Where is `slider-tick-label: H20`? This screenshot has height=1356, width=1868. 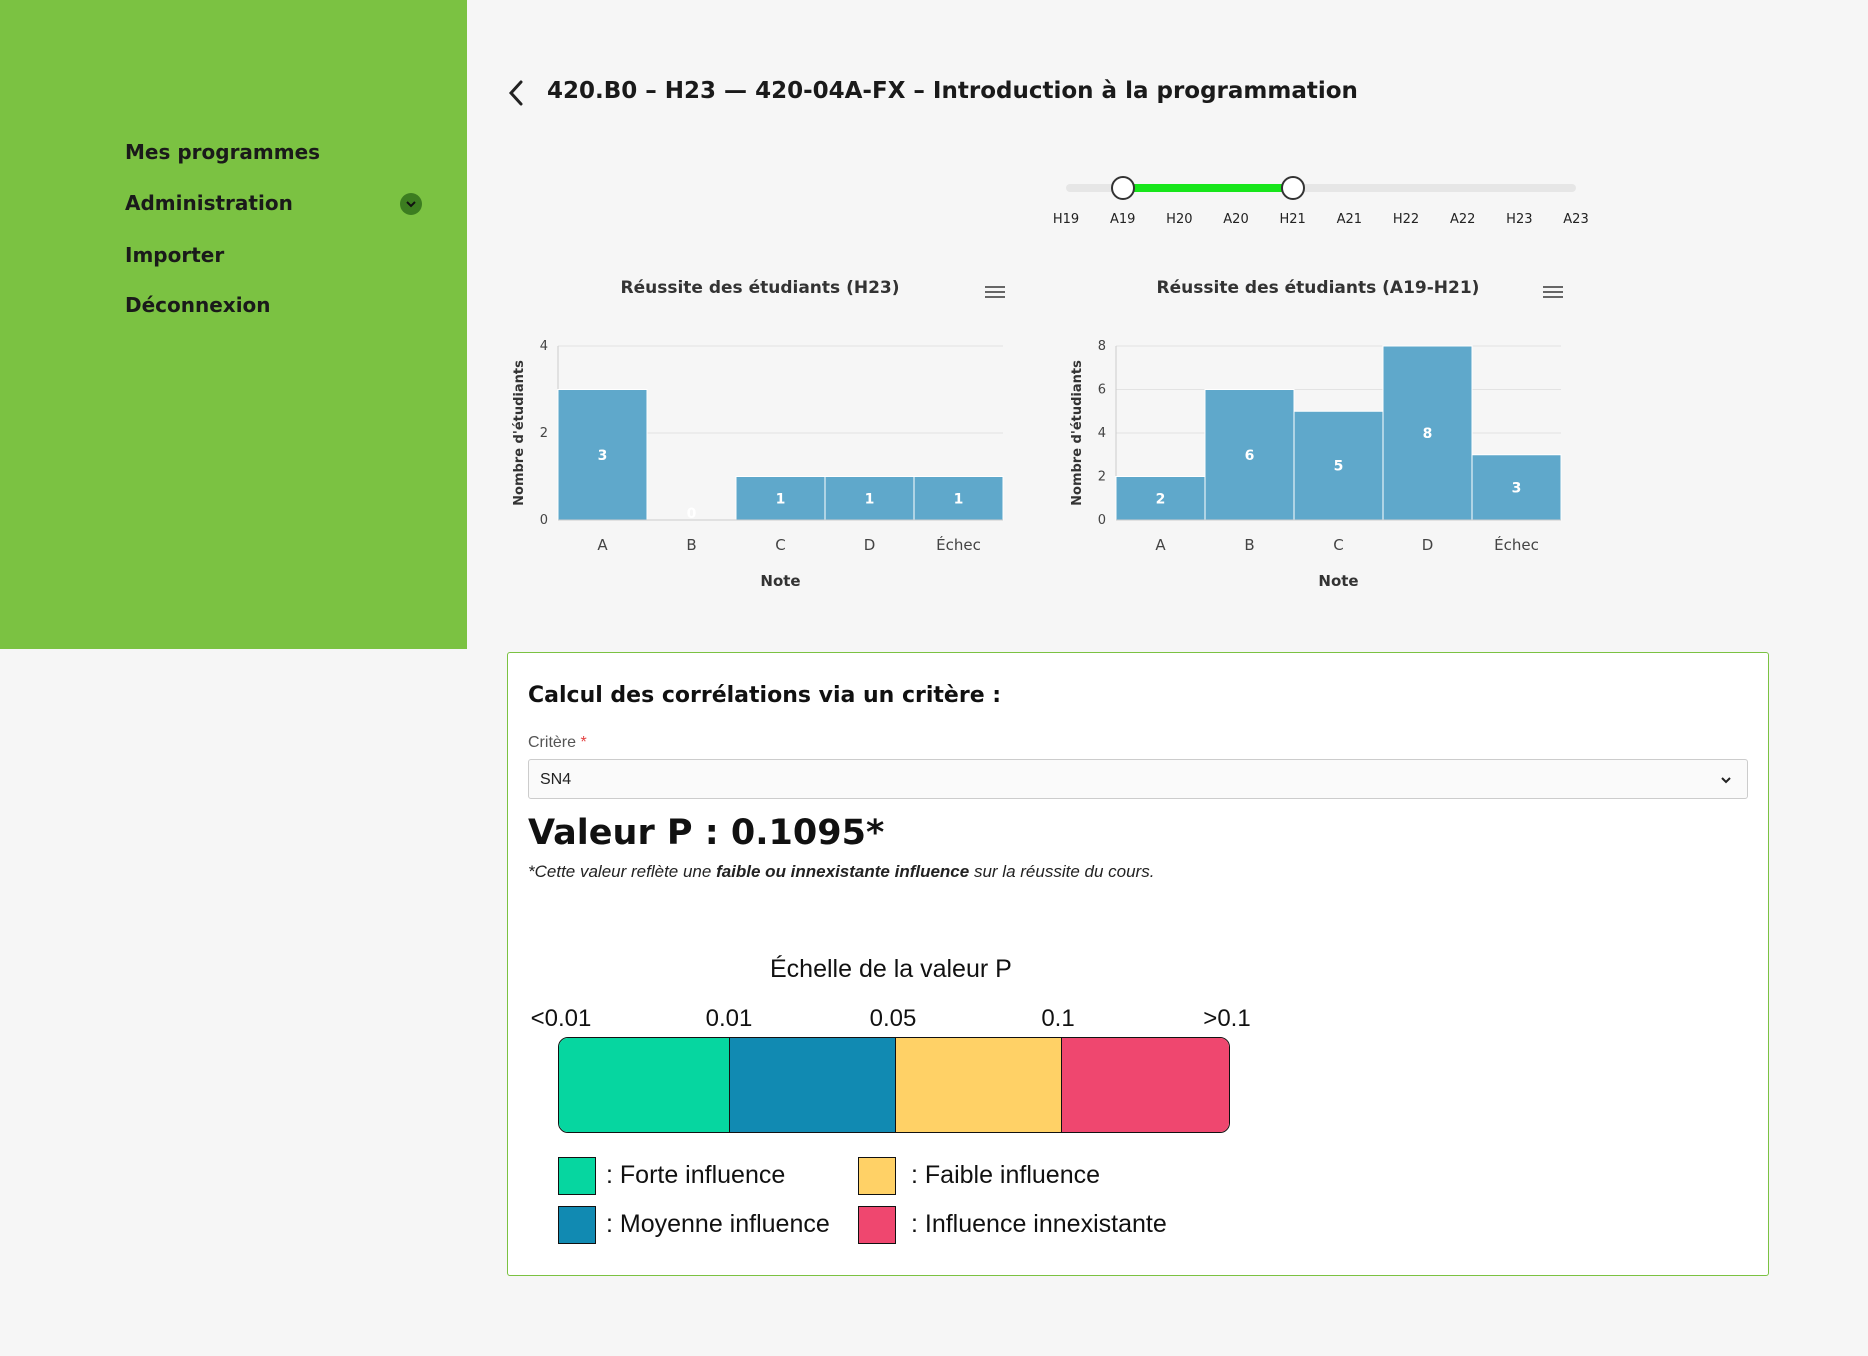 slider-tick-label: H20 is located at coordinates (1179, 219).